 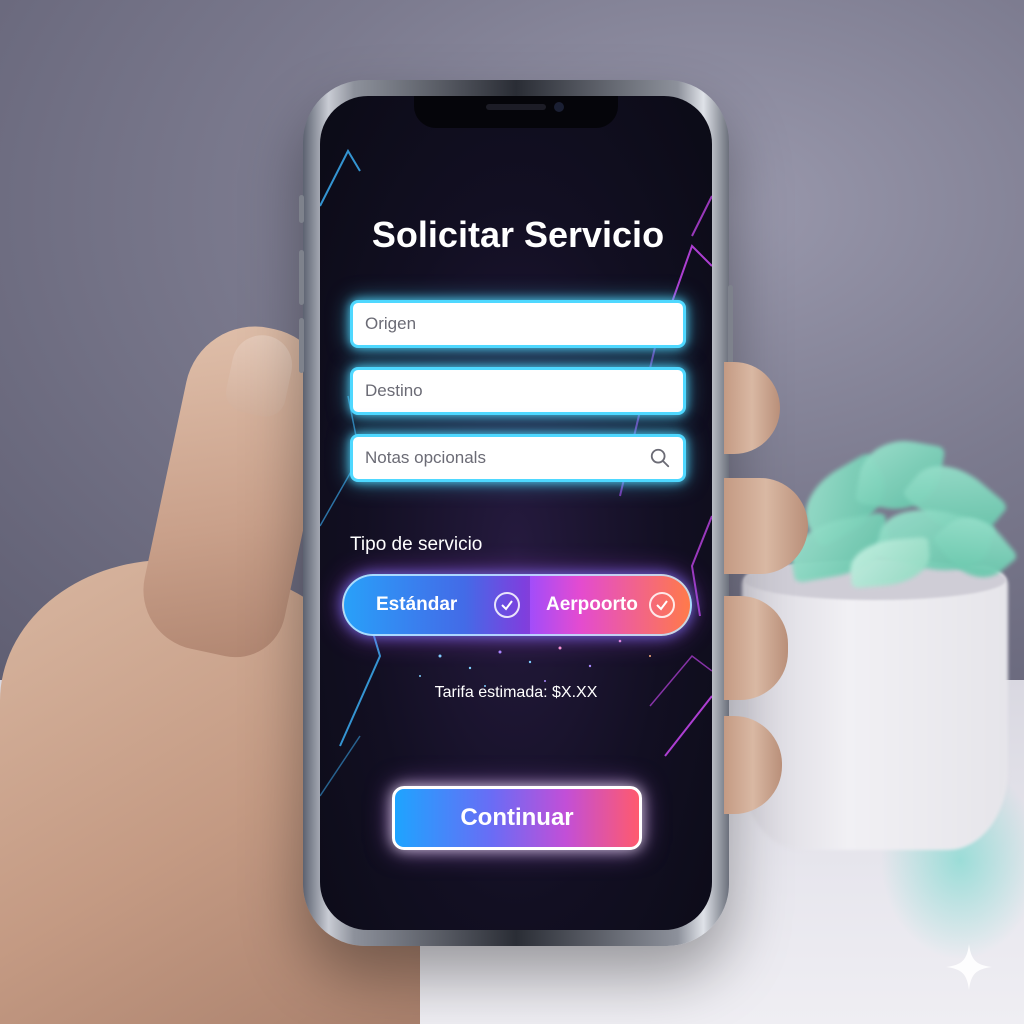 What do you see at coordinates (516, 692) in the screenshot?
I see `fare-estimate: Tarifa estimada: $X.XX` at bounding box center [516, 692].